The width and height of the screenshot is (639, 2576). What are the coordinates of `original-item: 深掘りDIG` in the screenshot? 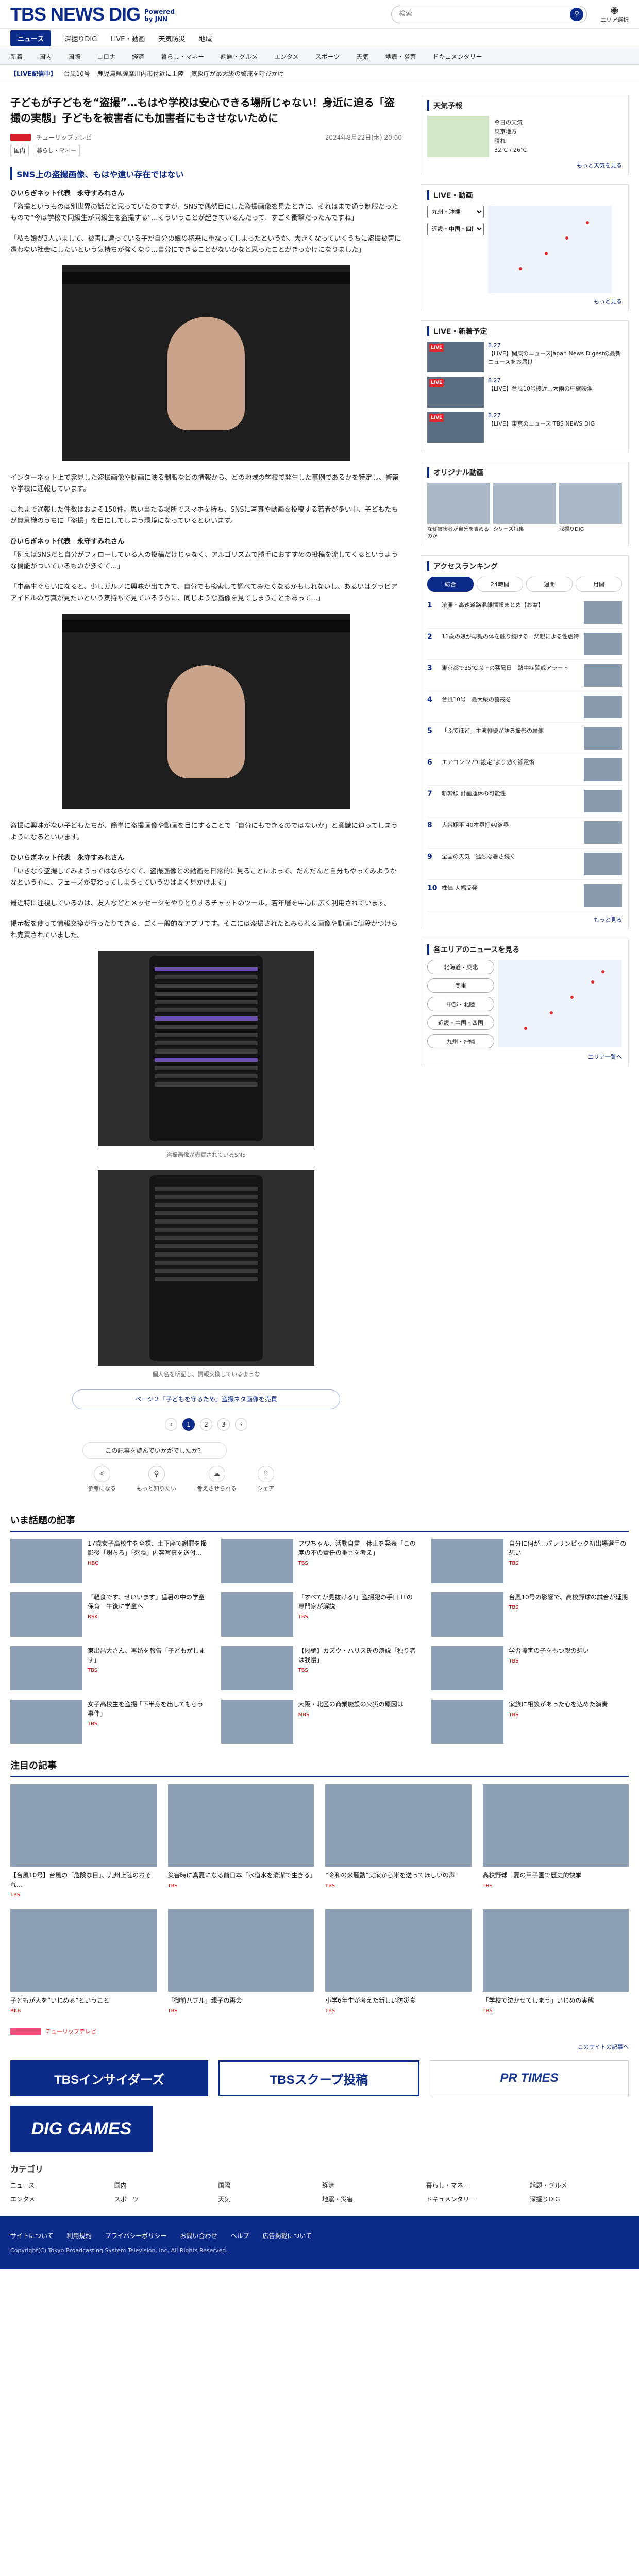 It's located at (591, 511).